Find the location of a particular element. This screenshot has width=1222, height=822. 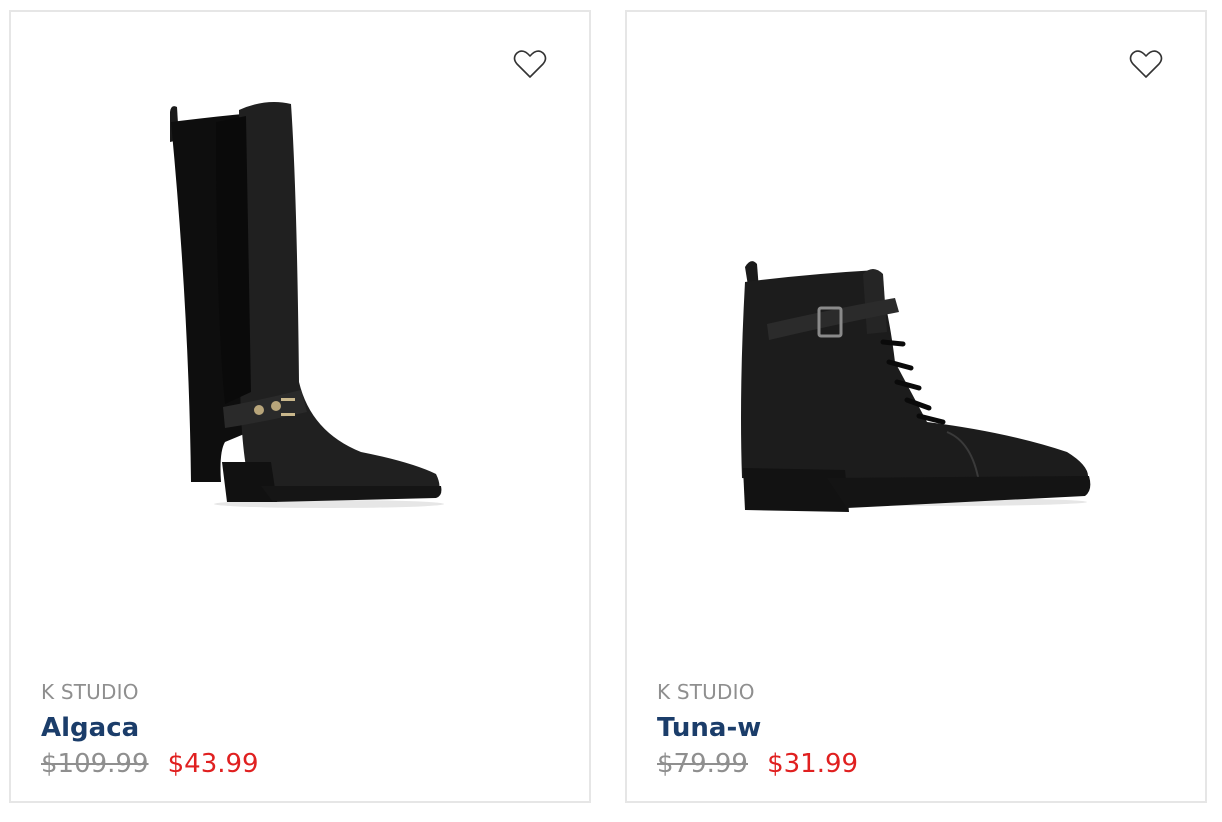

sale-price: $43.99 is located at coordinates (213, 764).